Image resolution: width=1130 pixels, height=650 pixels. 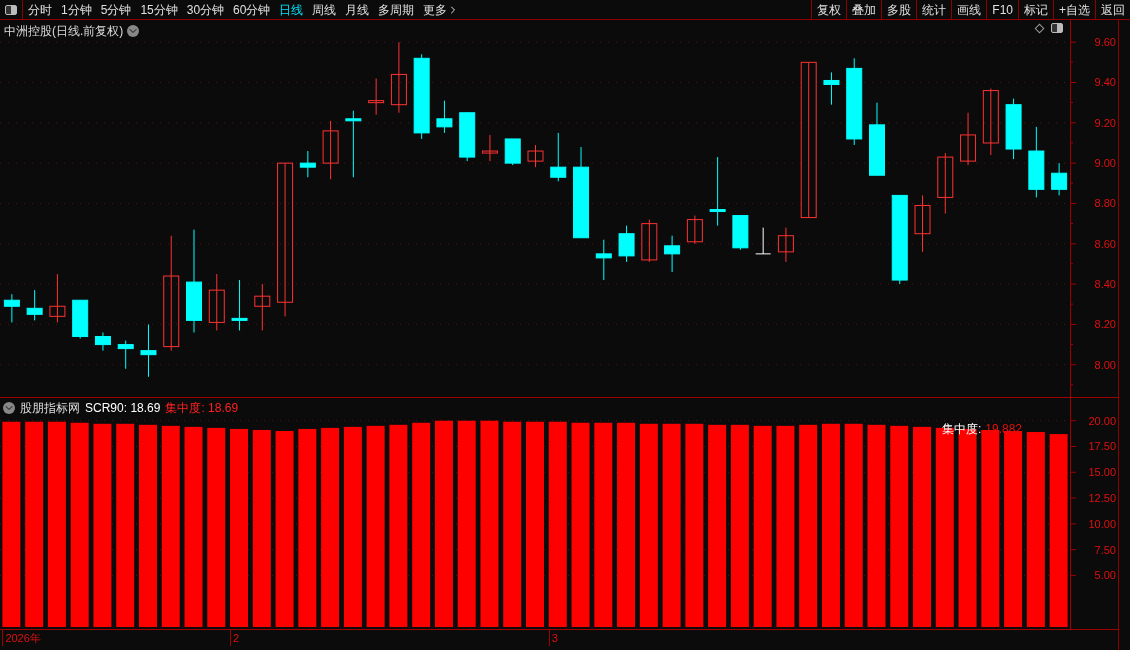 What do you see at coordinates (50, 408) in the screenshot?
I see `indicator-name: 股朋指标网` at bounding box center [50, 408].